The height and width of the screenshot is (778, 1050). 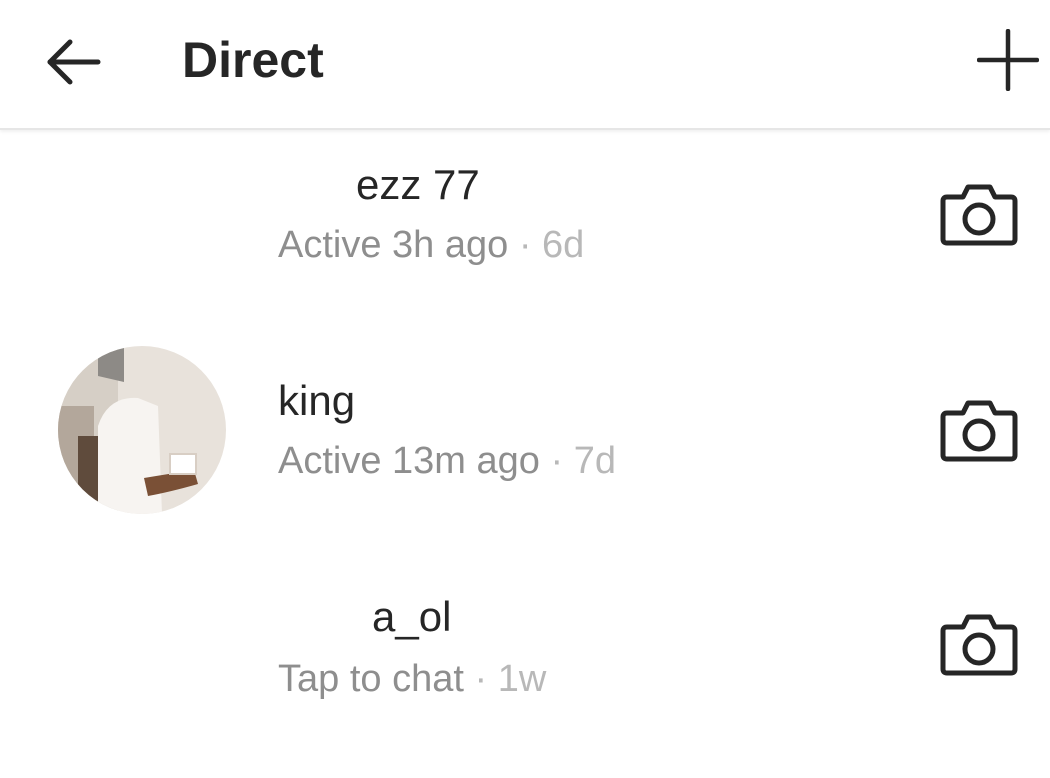 I want to click on thread-username: a_ol, so click(x=412, y=616).